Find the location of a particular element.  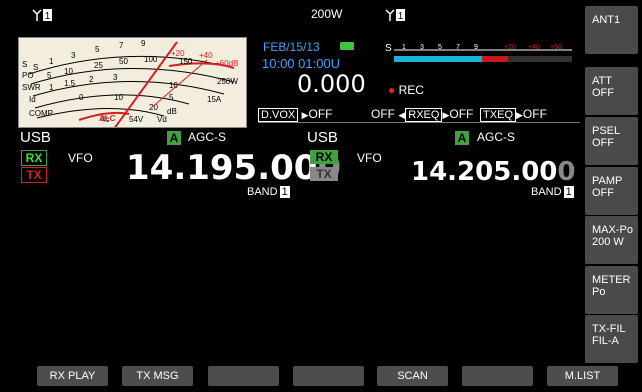

right-agc-letter: A is located at coordinates (462, 138).